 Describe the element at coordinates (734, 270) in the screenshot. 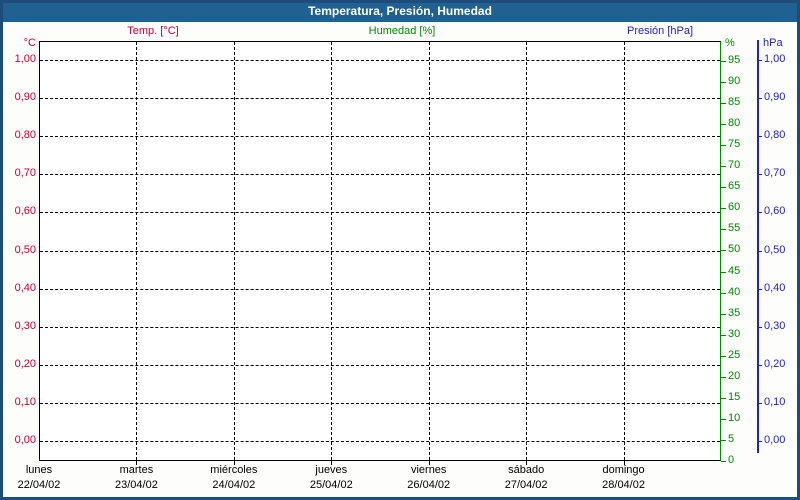

I see `humidity-axis-tick-label: 45` at that location.